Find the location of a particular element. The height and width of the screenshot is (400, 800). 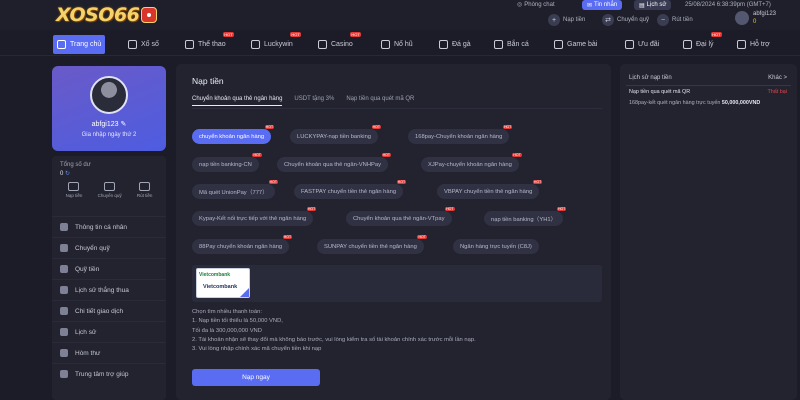

nav-lottery: Xổ số is located at coordinates (143, 44).